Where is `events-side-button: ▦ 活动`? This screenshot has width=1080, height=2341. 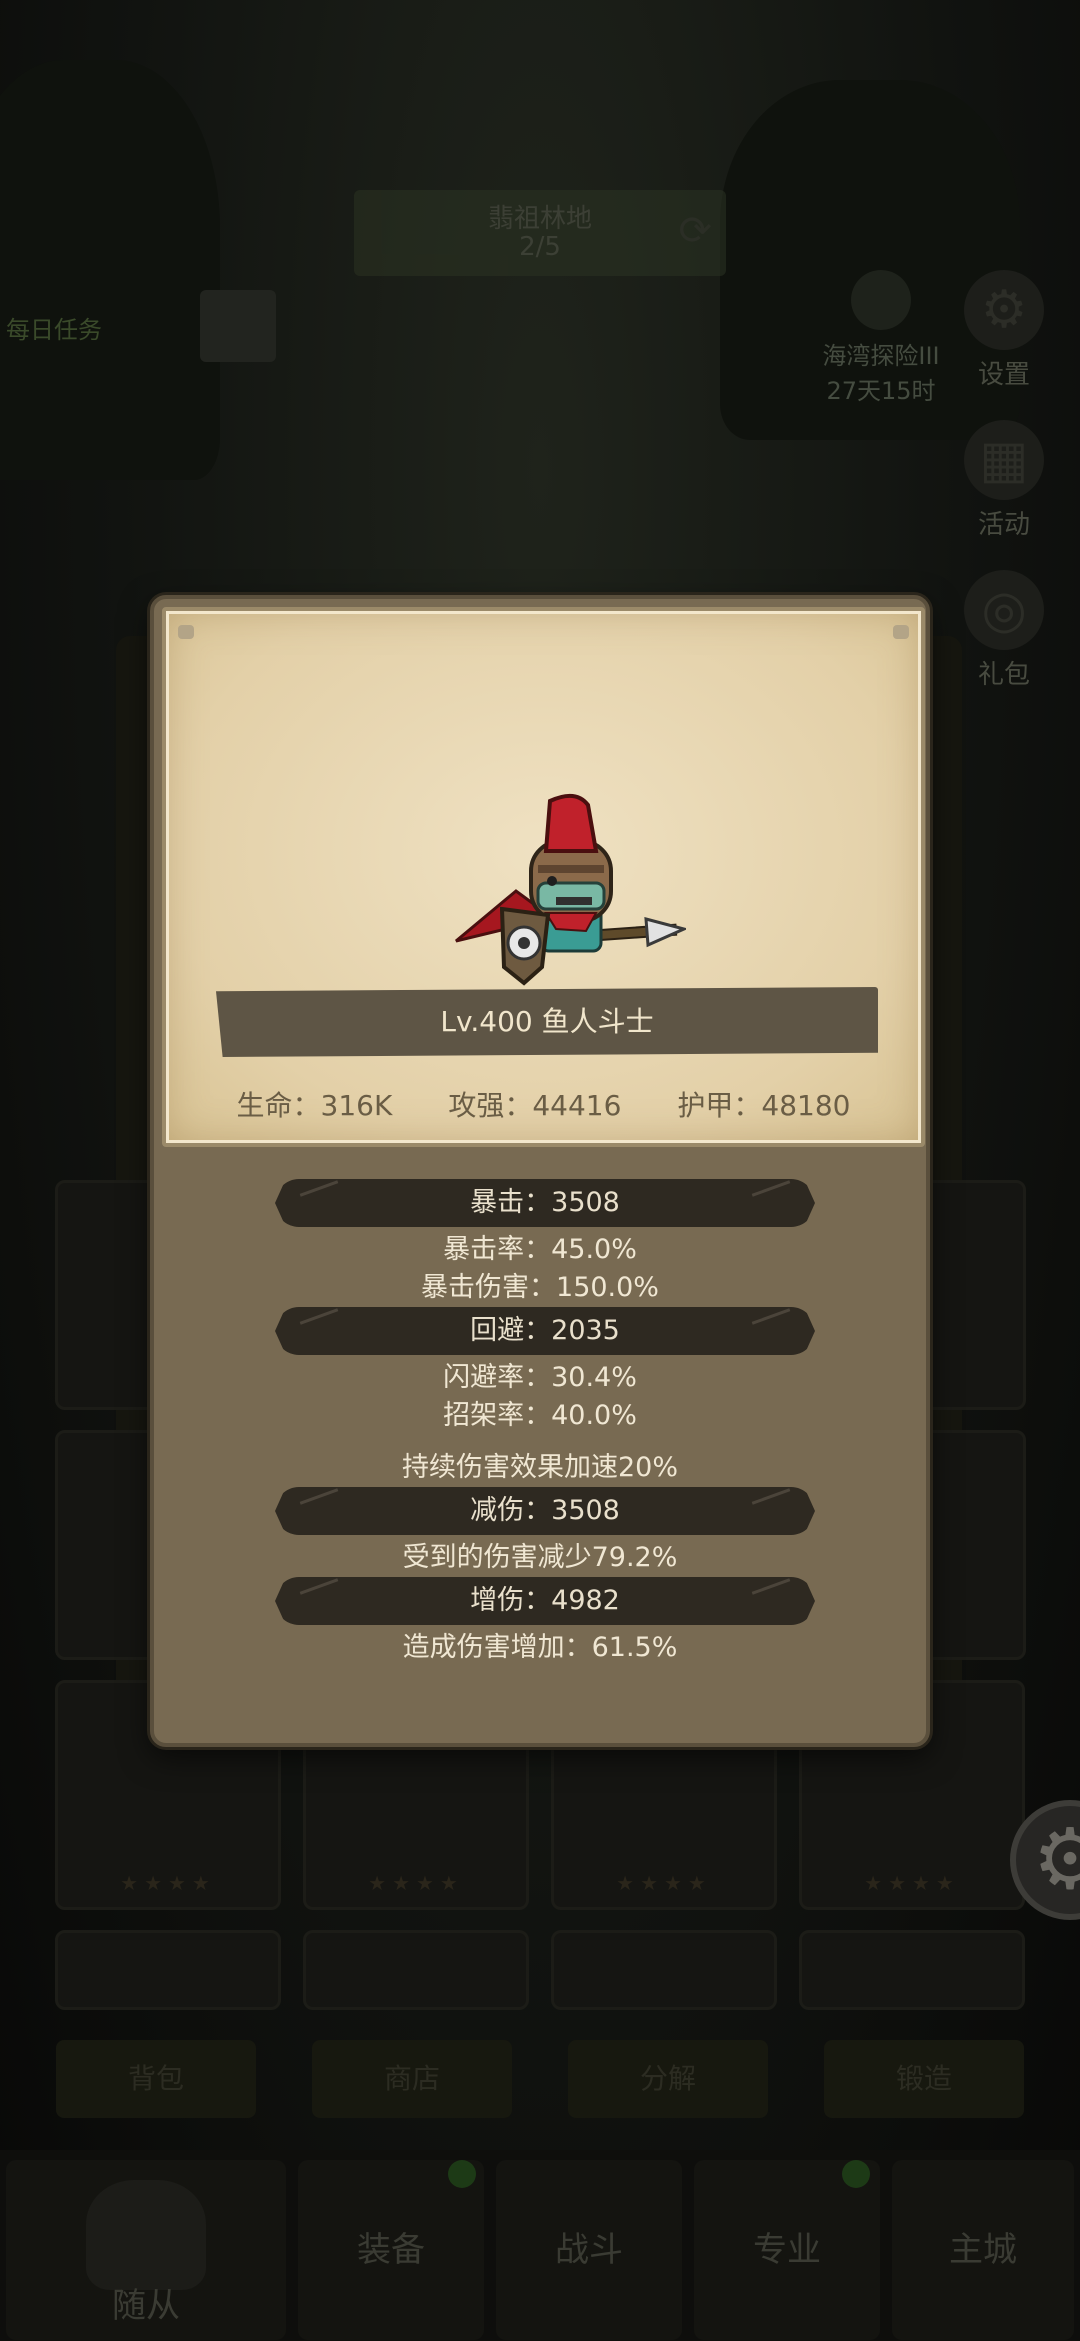
events-side-button: ▦ 活动 is located at coordinates (1004, 480).